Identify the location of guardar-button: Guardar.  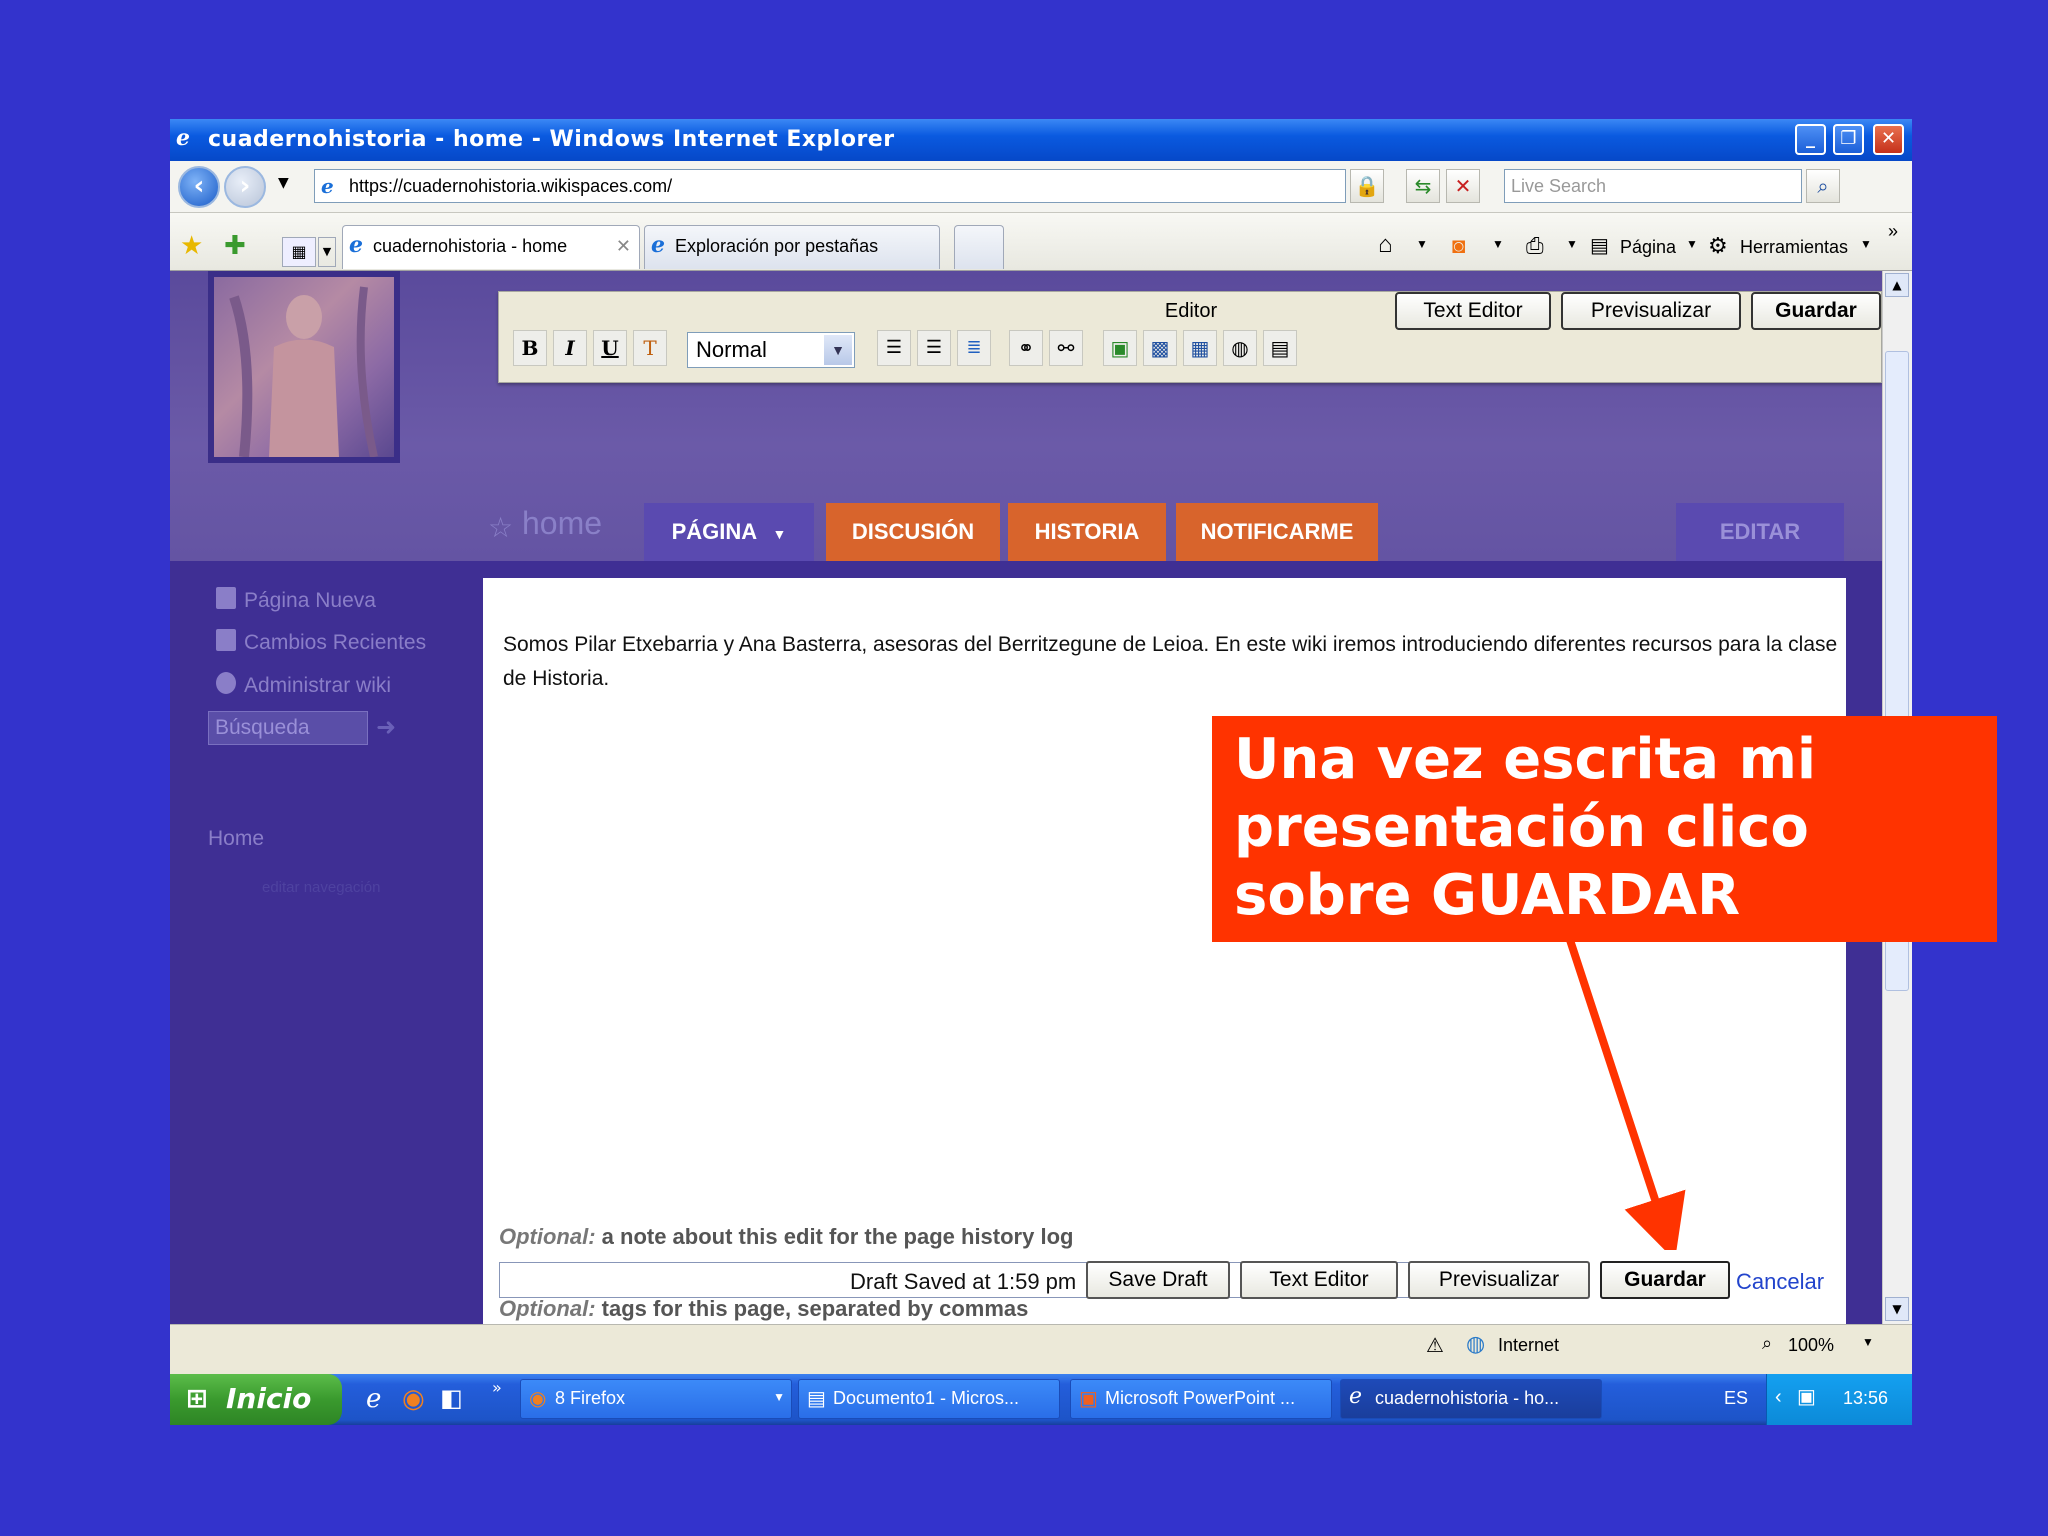
(1665, 1280).